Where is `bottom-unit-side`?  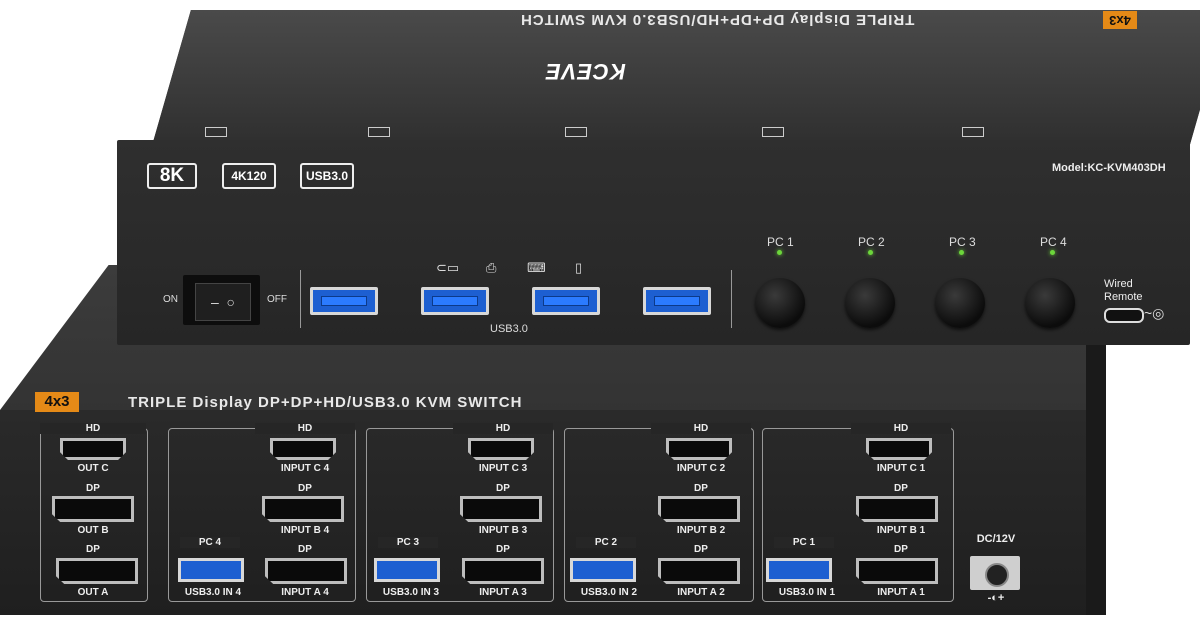 bottom-unit-side is located at coordinates (1096, 472).